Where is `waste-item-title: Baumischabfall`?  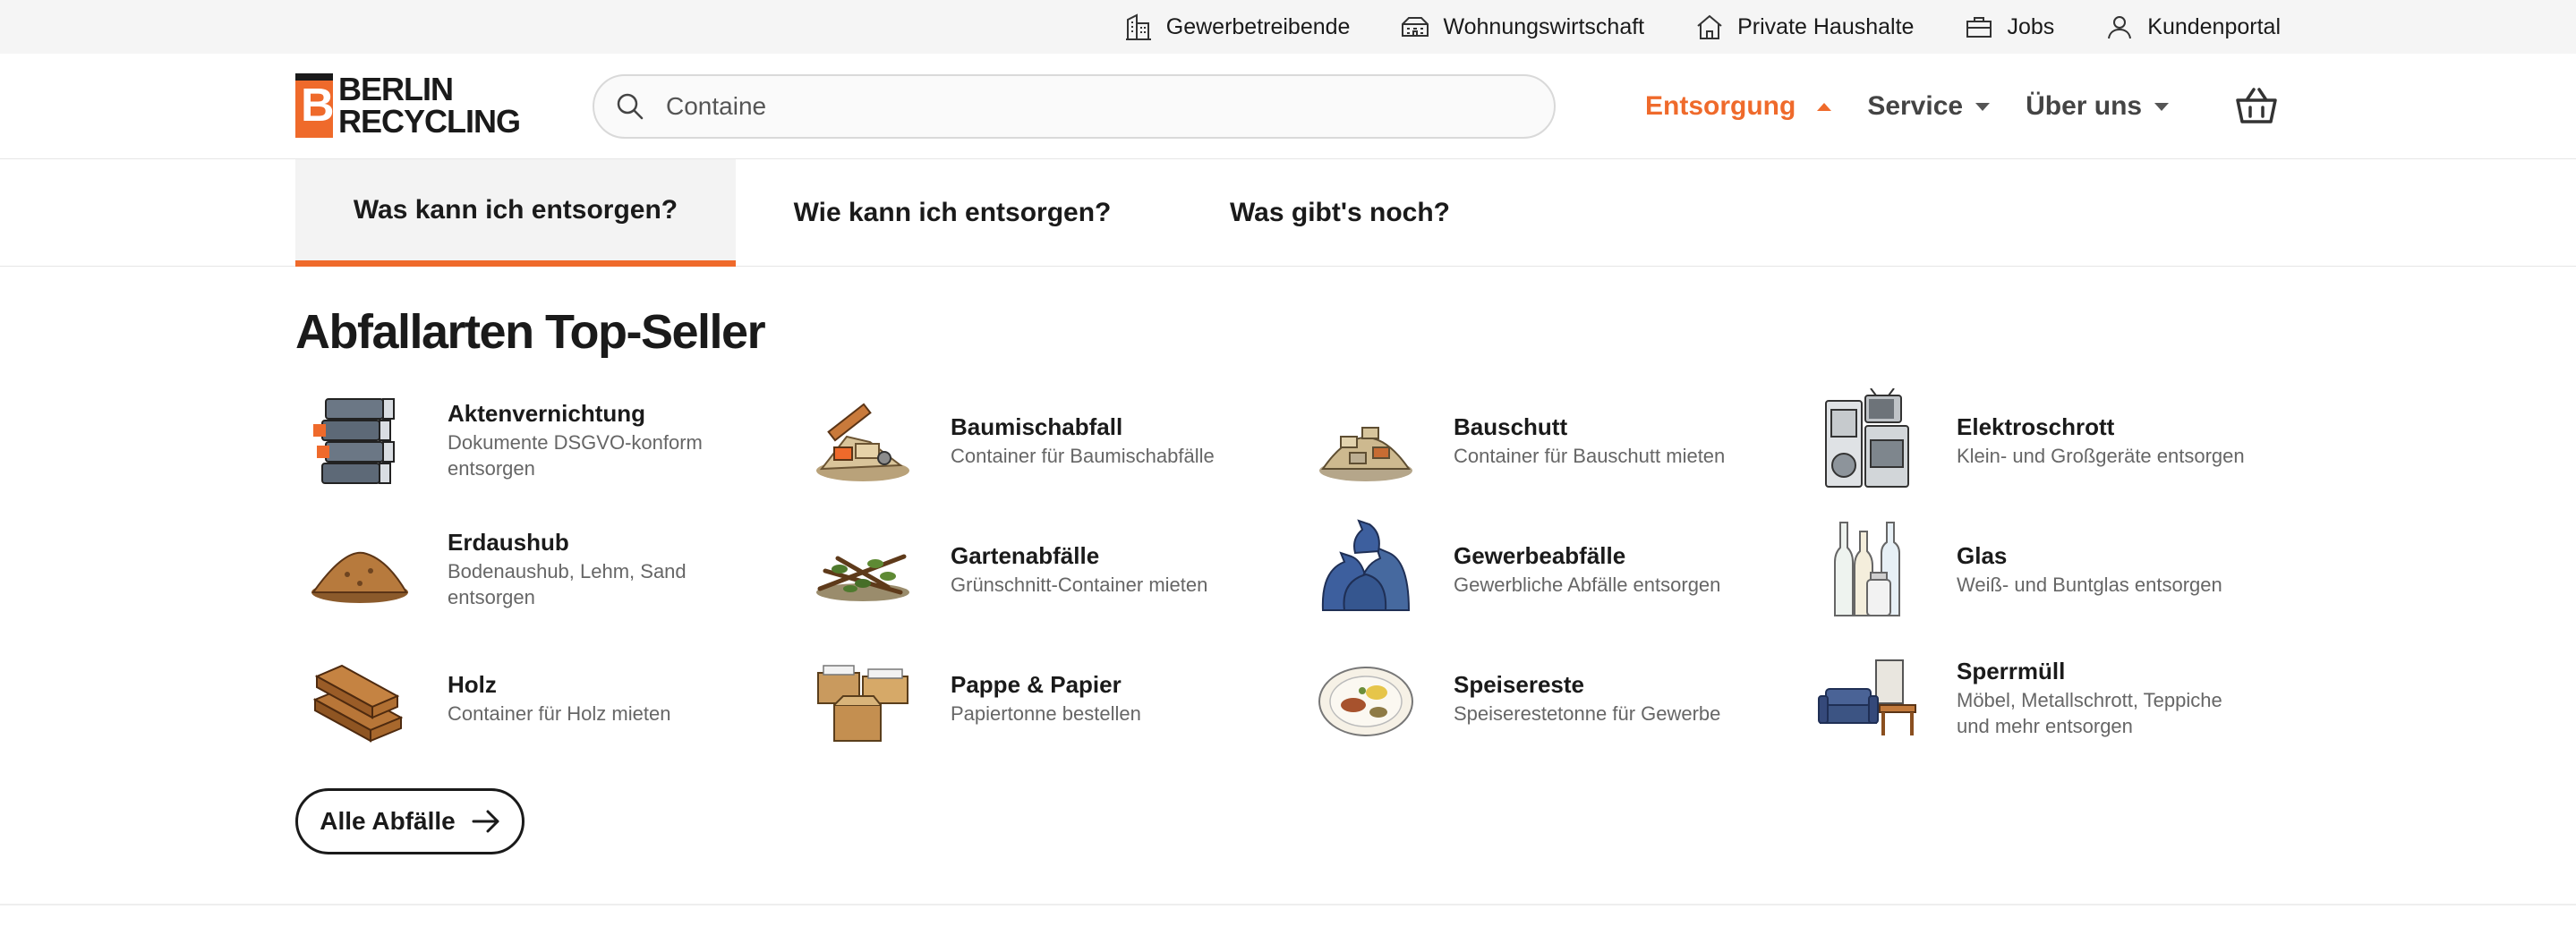 waste-item-title: Baumischabfall is located at coordinates (1037, 426).